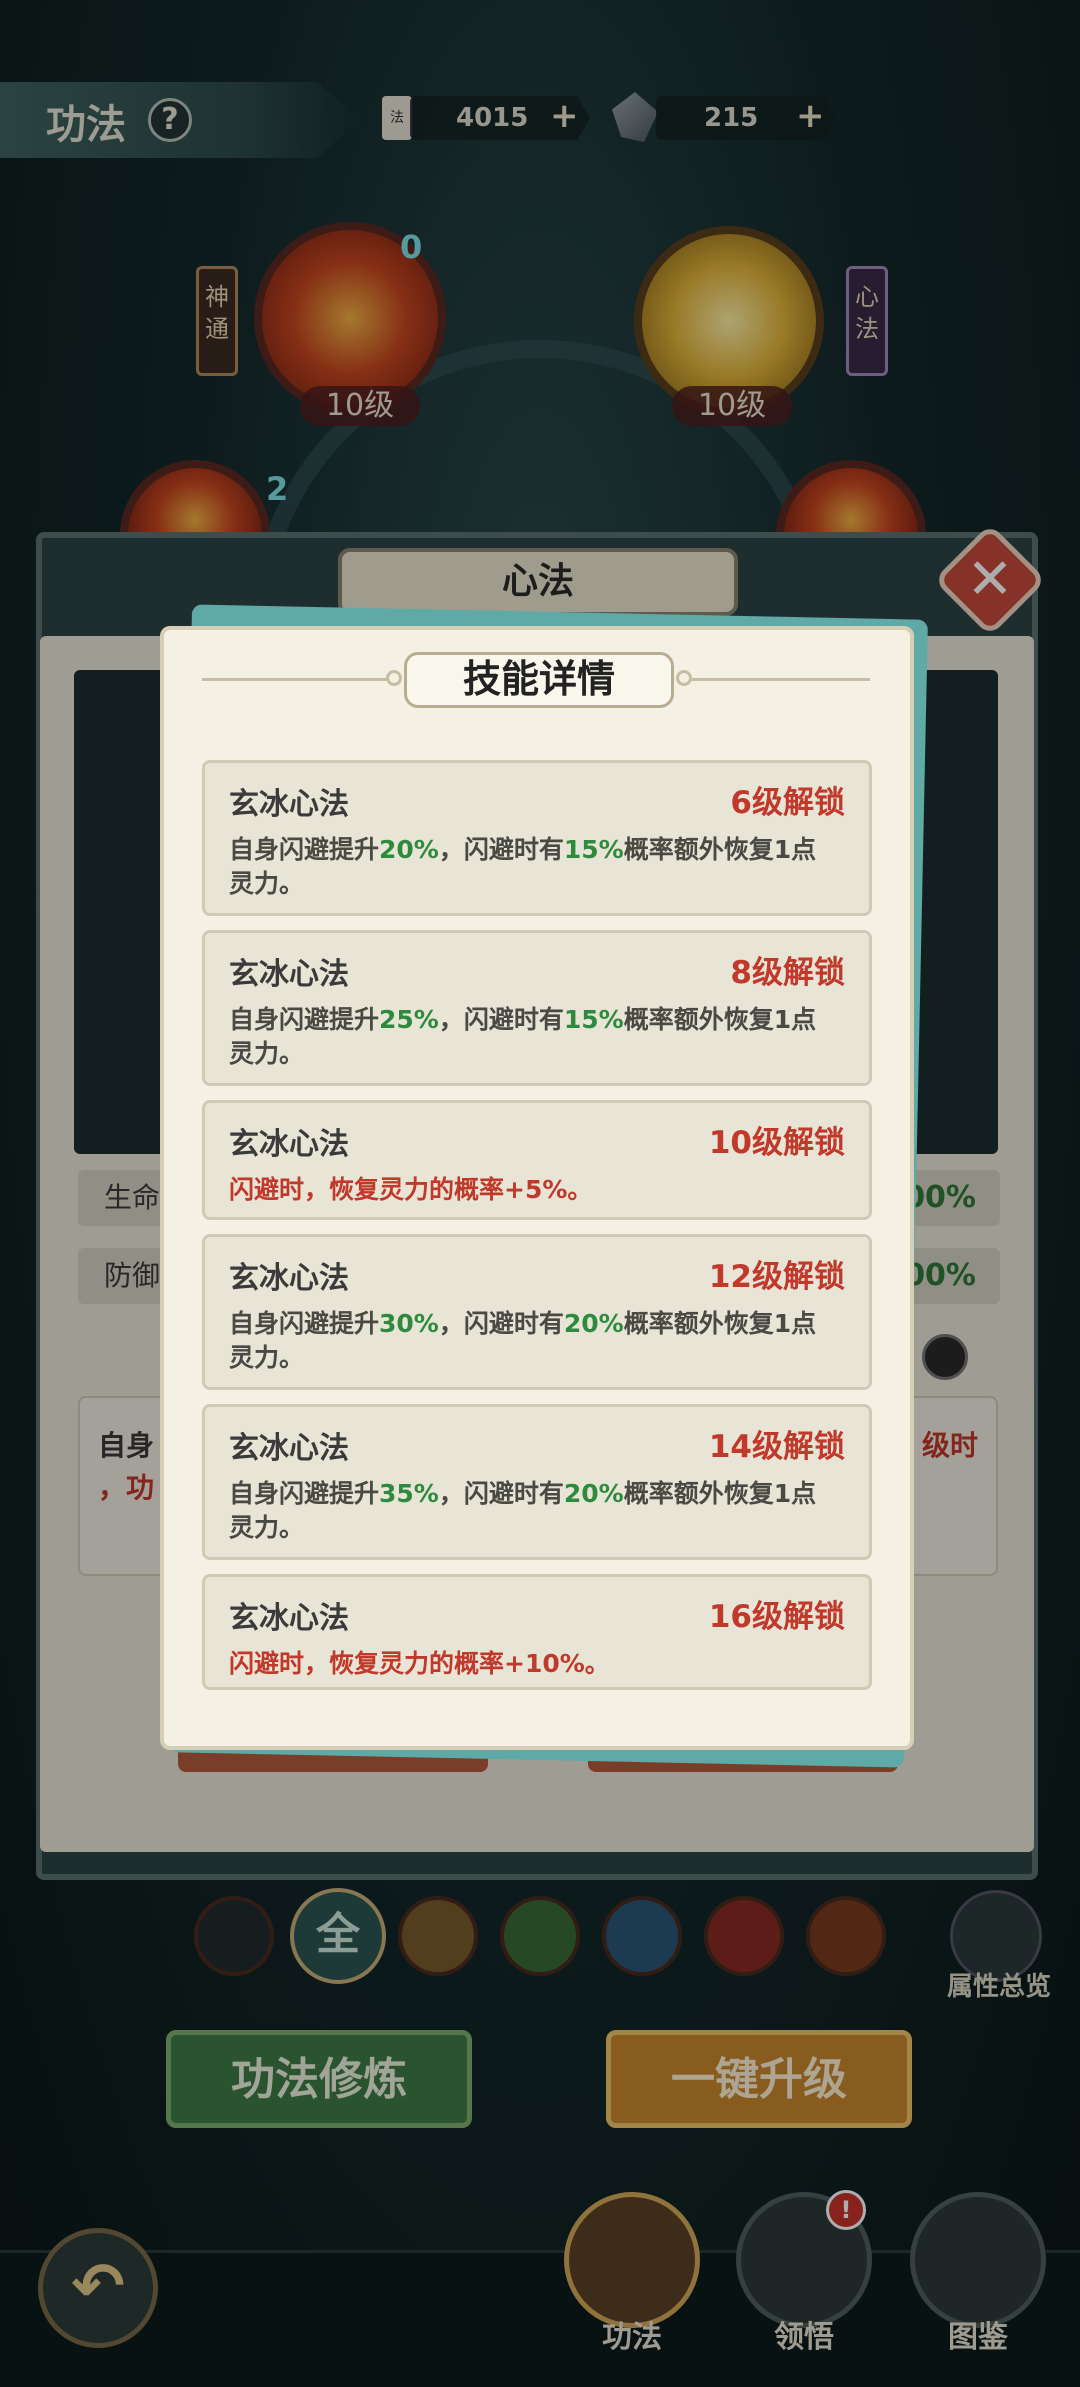  I want to click on skill-card: 玄冰心法 8级解锁 自身闪避提升25%，闪避时有15%概率额外恢复1点灵力。, so click(537, 1008).